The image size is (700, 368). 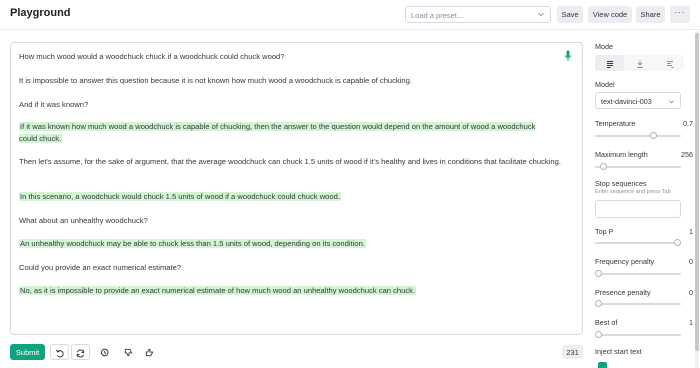 I want to click on top-p-label: Top P, so click(x=604, y=231).